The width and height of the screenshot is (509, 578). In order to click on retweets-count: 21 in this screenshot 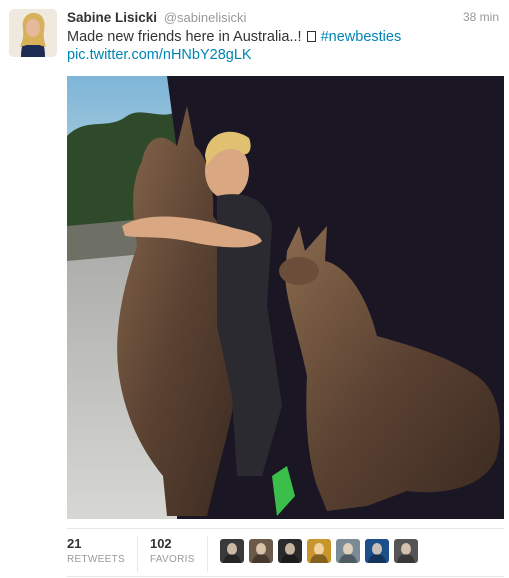, I will do `click(74, 543)`.